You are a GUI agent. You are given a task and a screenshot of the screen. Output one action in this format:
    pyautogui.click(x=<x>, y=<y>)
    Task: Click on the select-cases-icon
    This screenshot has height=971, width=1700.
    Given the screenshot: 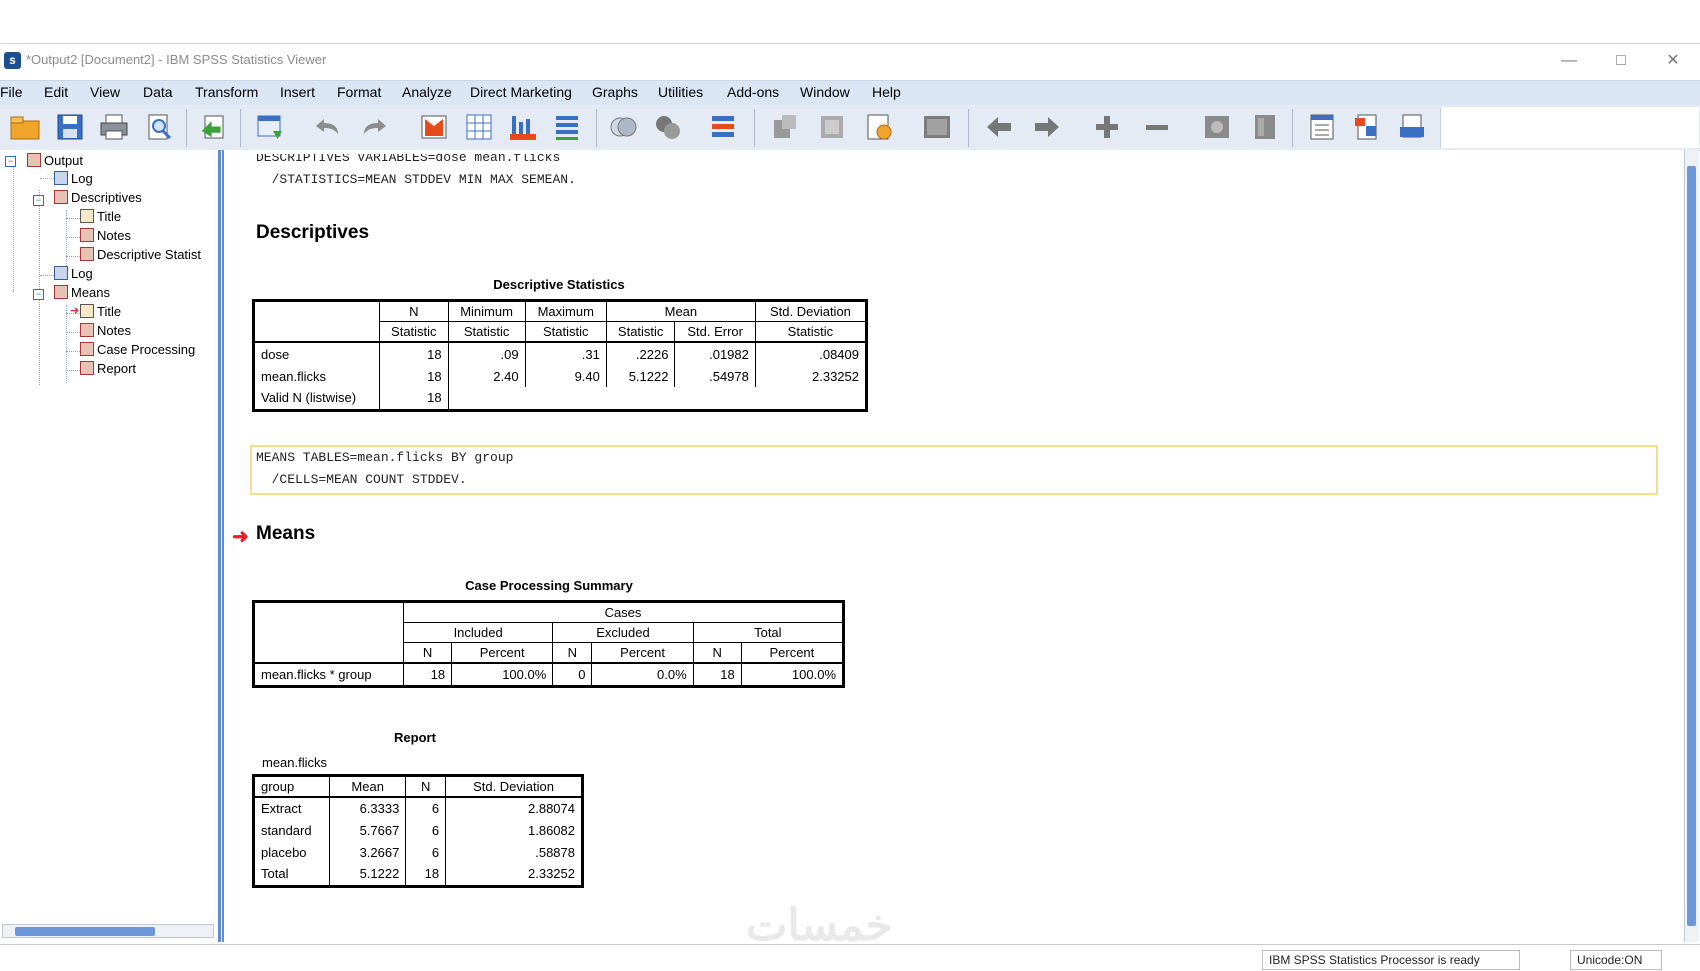 What is the action you would take?
    pyautogui.click(x=668, y=127)
    